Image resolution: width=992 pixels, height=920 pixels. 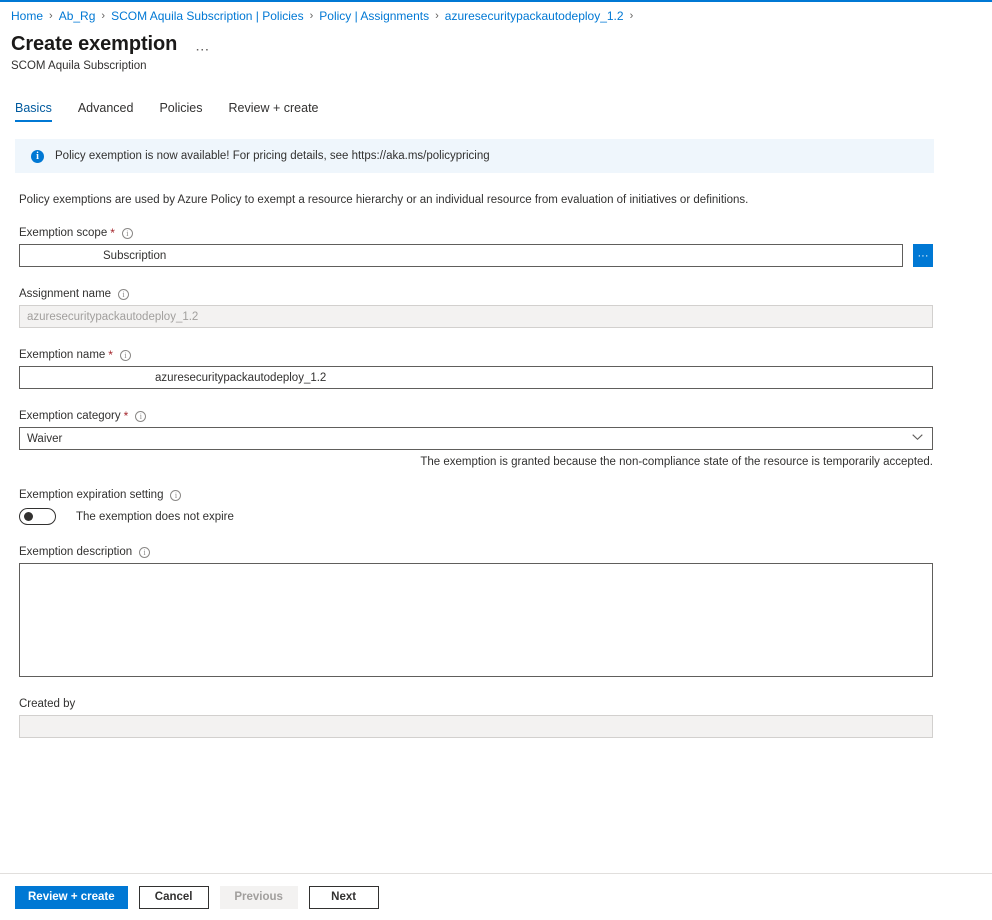 I want to click on assignment-name-label: Assignment name, so click(x=65, y=294).